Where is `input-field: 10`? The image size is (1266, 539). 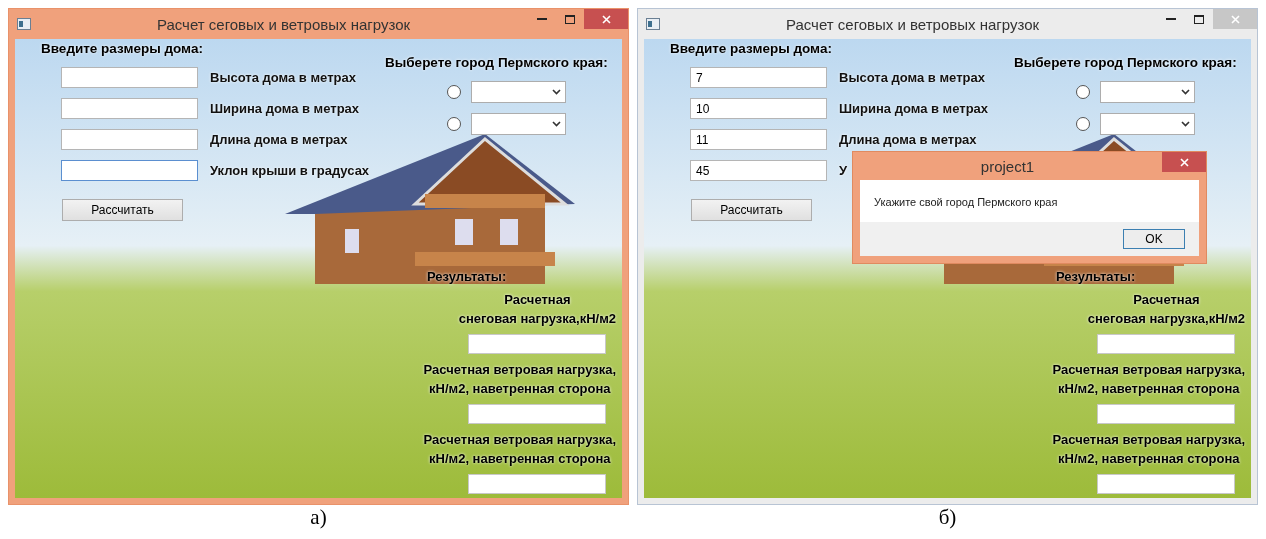
input-field: 10 is located at coordinates (758, 108).